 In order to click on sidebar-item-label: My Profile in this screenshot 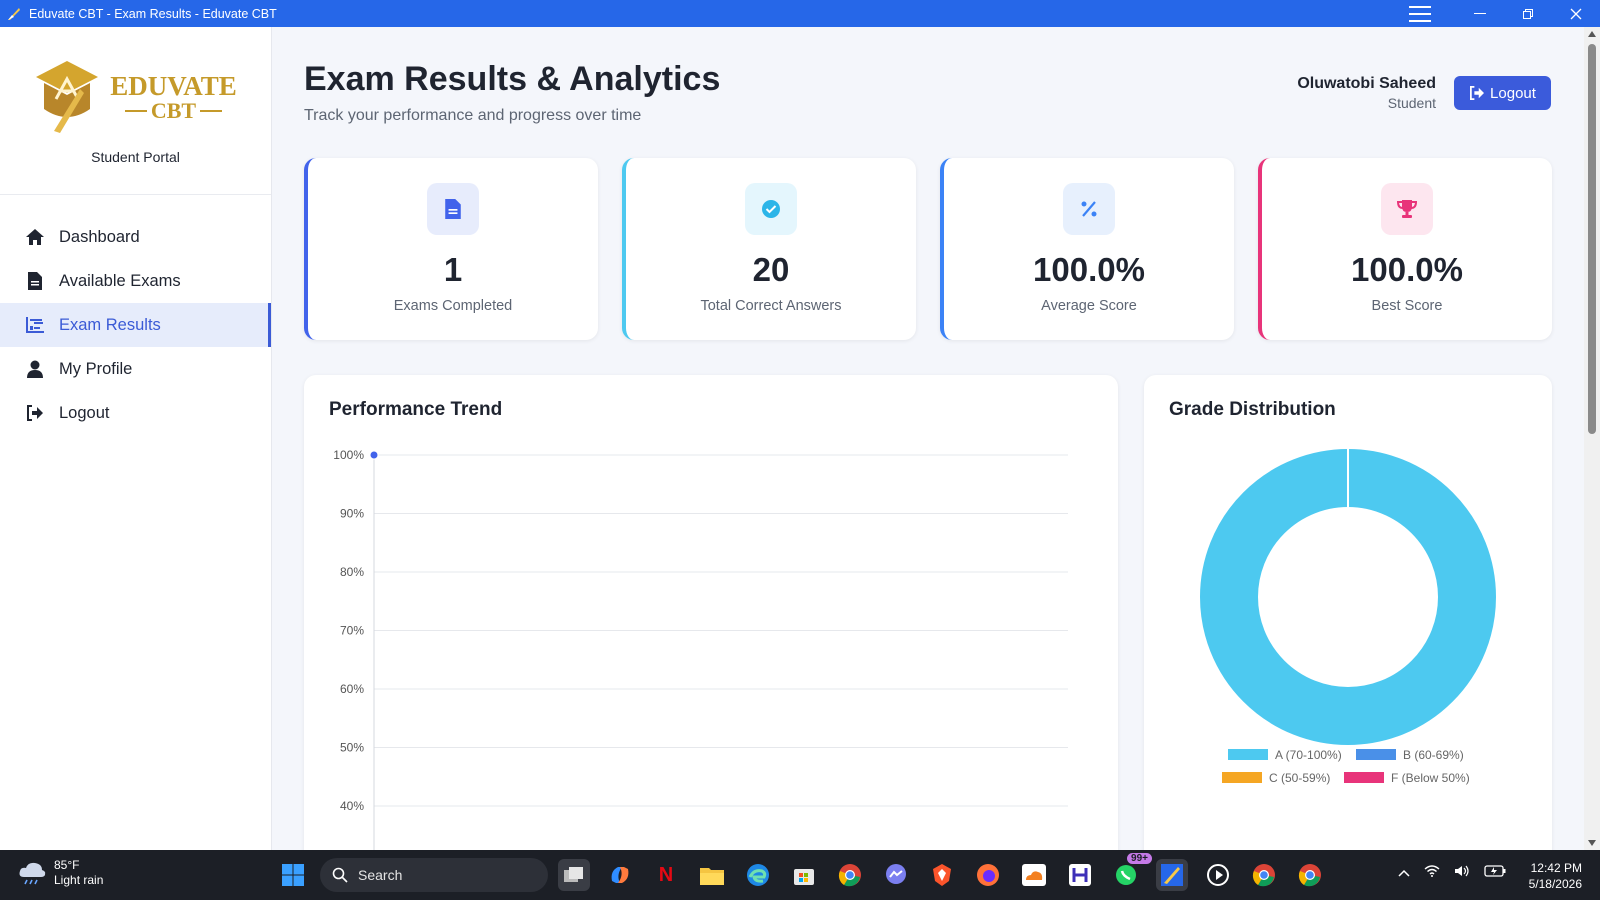, I will do `click(96, 368)`.